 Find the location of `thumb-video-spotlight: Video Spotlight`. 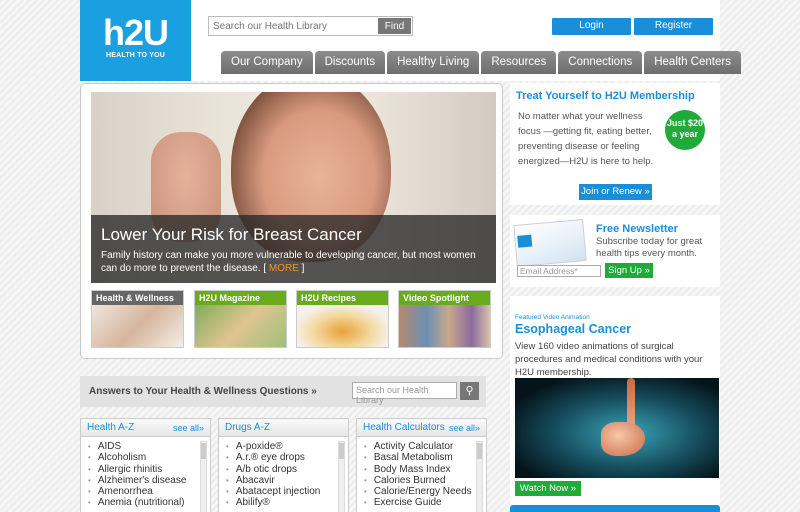

thumb-video-spotlight: Video Spotlight is located at coordinates (444, 319).